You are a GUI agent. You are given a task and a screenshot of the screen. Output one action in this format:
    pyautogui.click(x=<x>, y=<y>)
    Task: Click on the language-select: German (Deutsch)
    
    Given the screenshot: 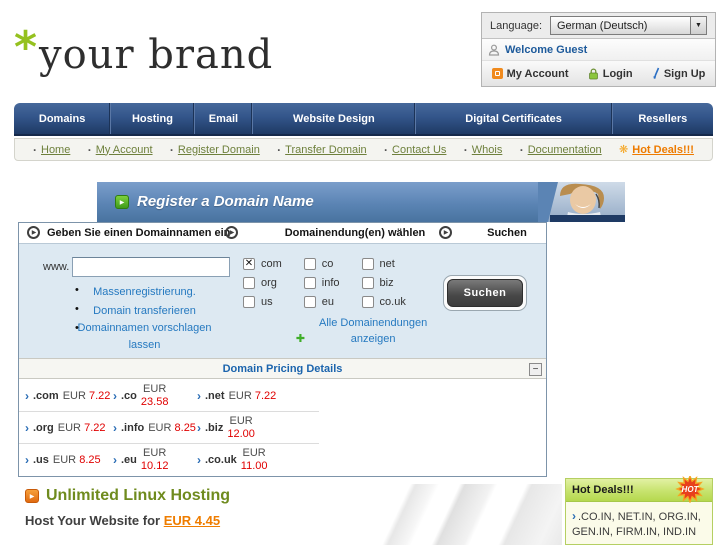 What is the action you would take?
    pyautogui.click(x=628, y=25)
    